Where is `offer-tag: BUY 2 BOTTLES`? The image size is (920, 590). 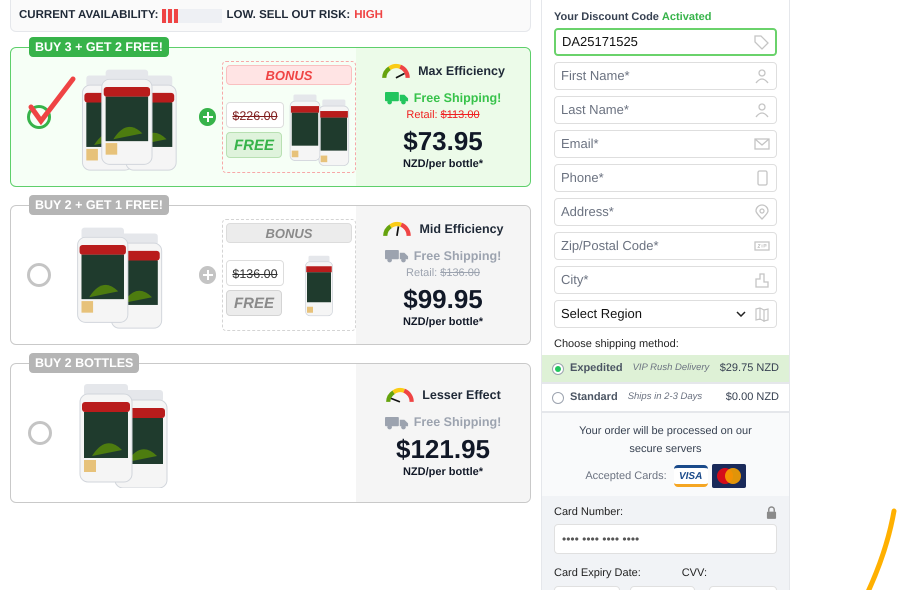 offer-tag: BUY 2 BOTTLES is located at coordinates (84, 363).